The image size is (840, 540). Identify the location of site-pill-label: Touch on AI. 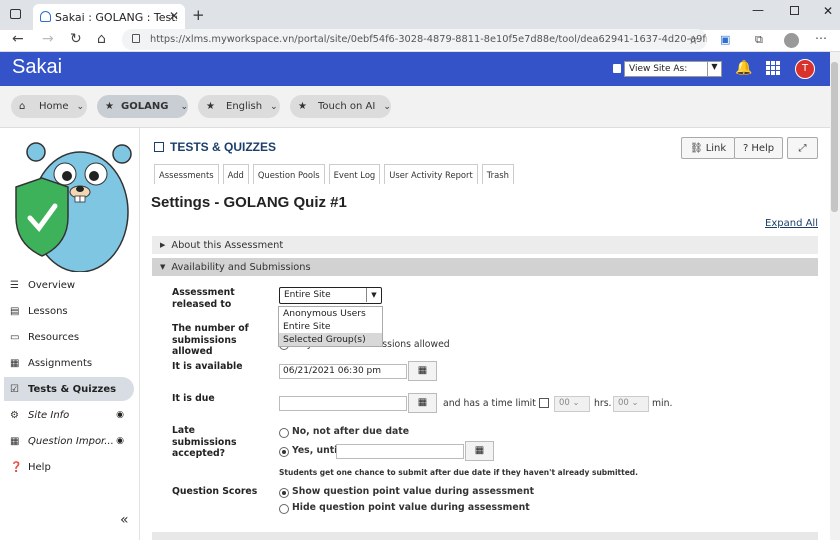
(347, 106).